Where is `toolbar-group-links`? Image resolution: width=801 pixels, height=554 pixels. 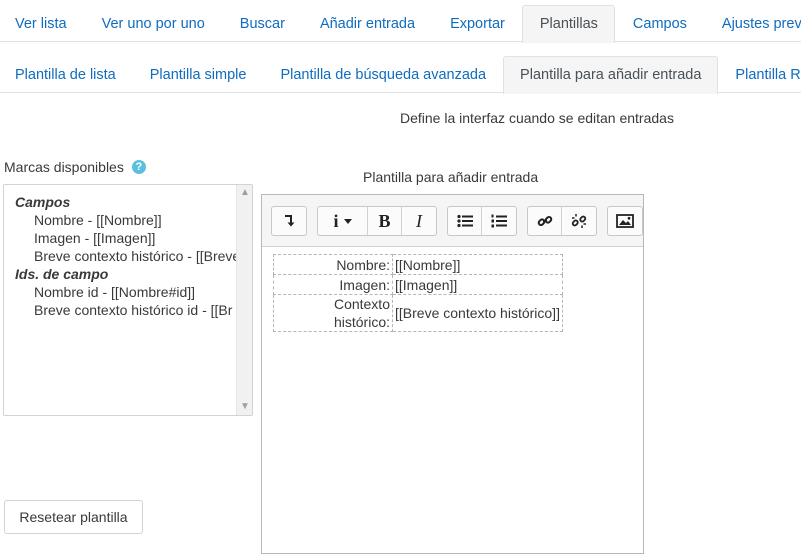
toolbar-group-links is located at coordinates (562, 221).